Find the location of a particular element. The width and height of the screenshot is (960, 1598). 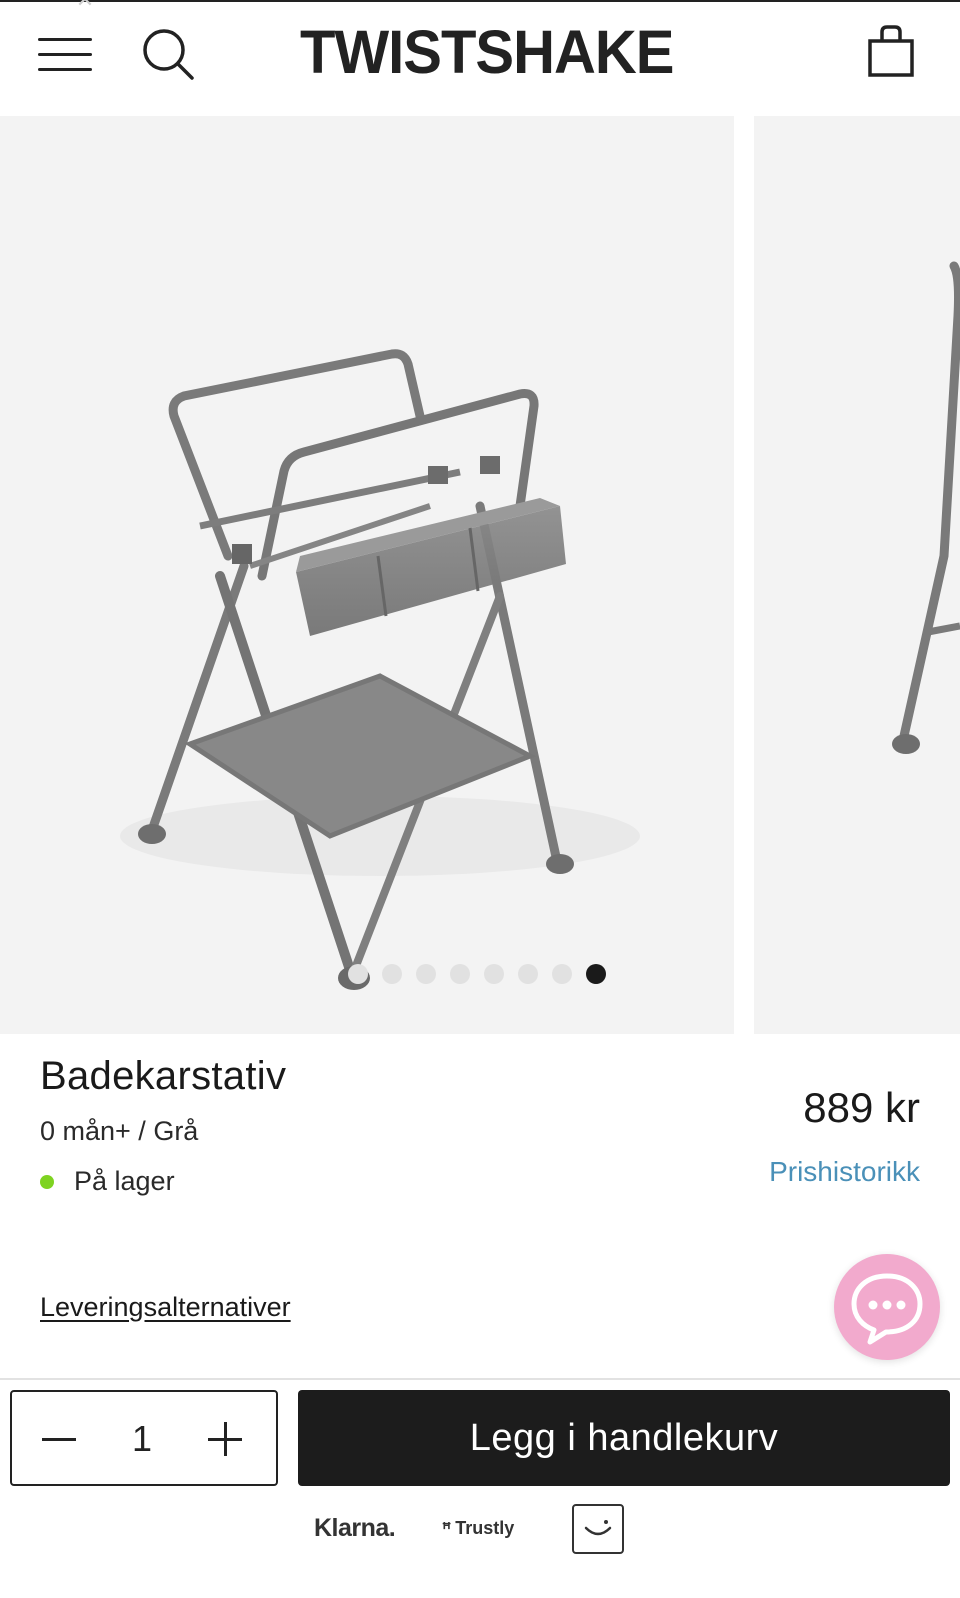

product-price: 889 kr is located at coordinates (861, 1107).